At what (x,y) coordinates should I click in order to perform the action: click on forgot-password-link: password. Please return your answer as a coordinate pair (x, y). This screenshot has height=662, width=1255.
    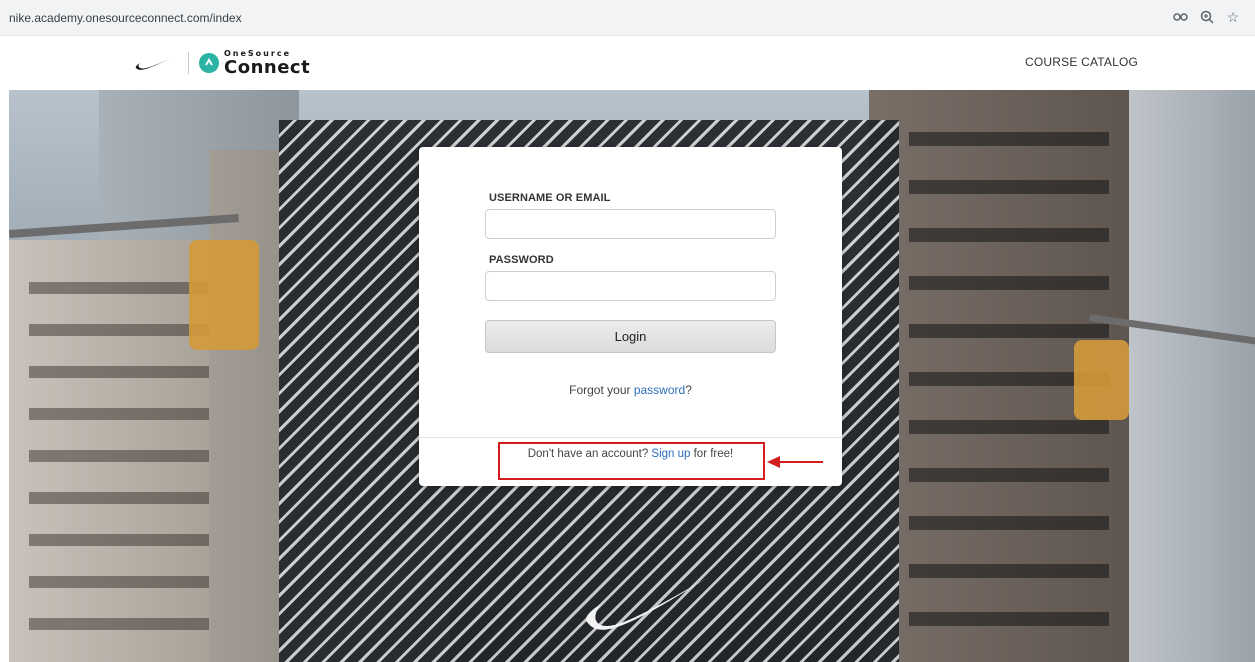
    Looking at the image, I should click on (659, 390).